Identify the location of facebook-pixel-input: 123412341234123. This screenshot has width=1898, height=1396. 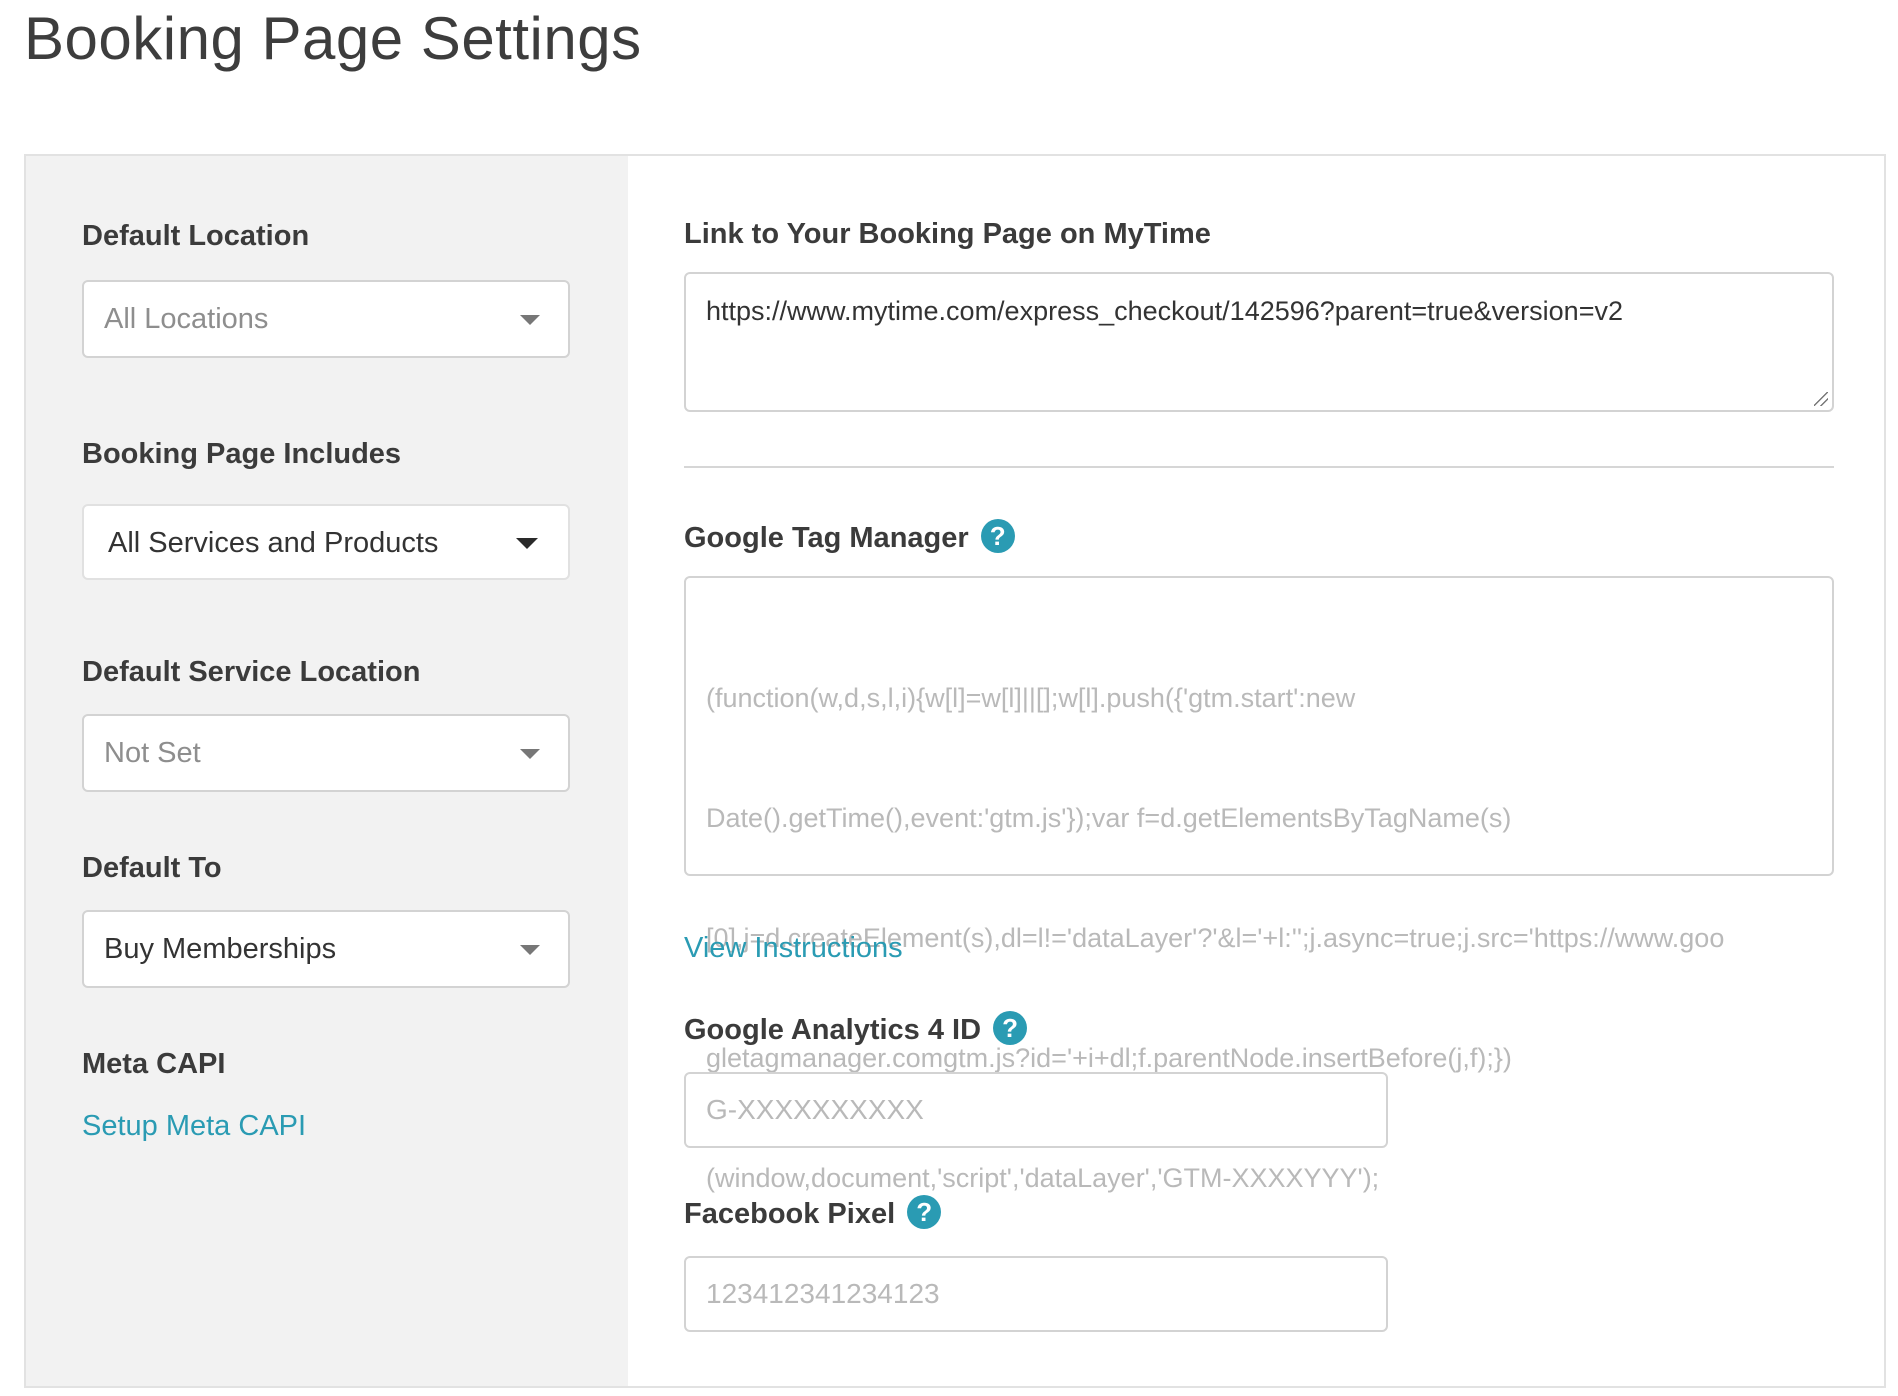
(1036, 1294).